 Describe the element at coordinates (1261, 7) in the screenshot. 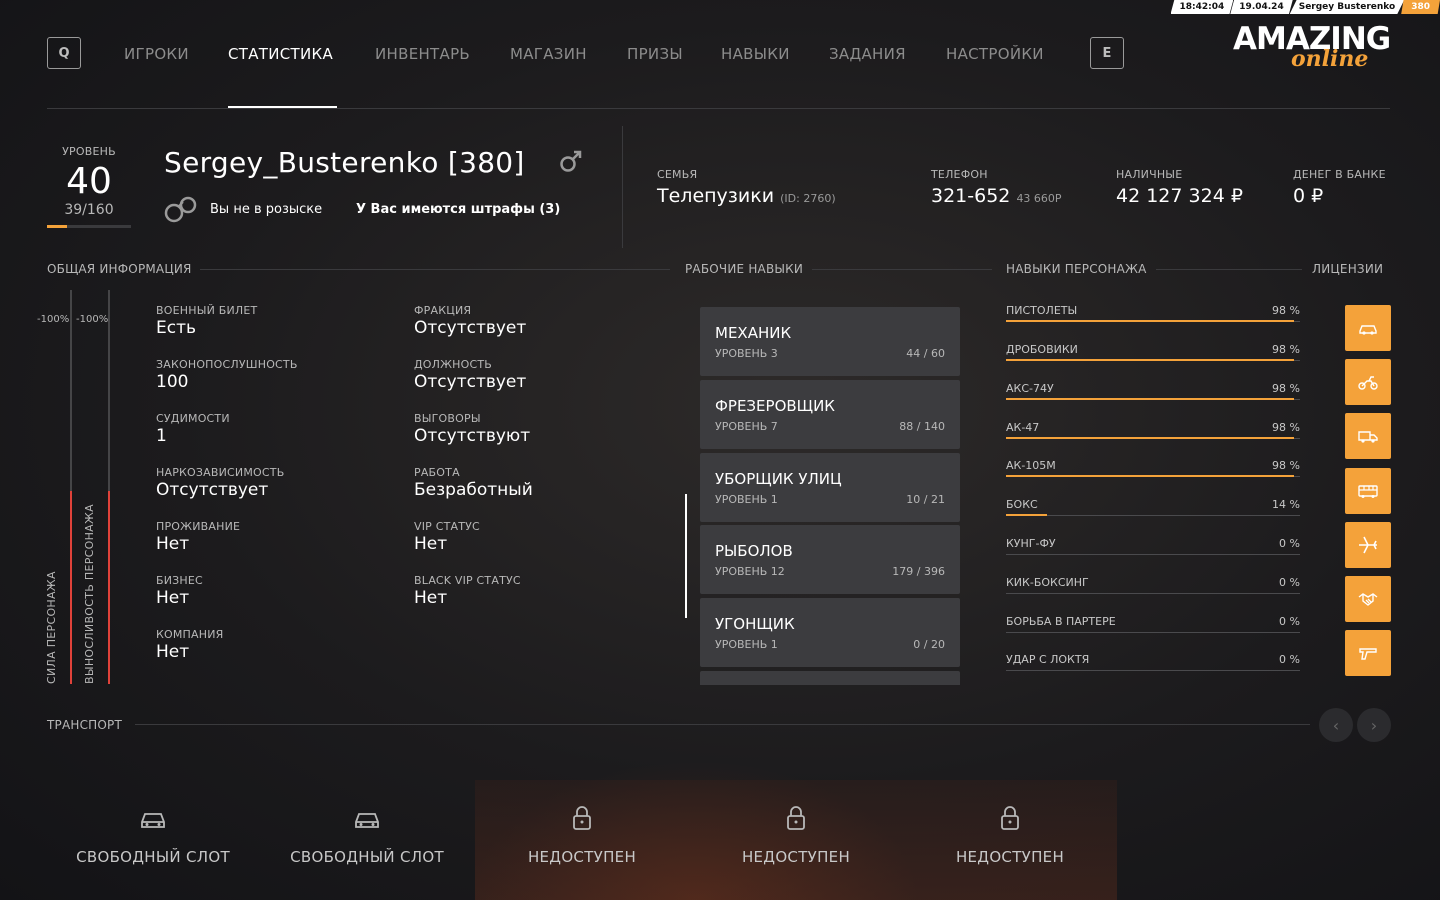

I see `status-date: 19.04.24` at that location.